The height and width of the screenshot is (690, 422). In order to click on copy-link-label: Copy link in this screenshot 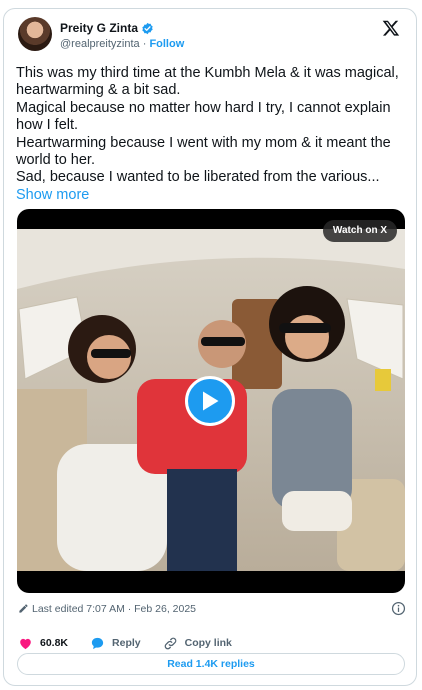, I will do `click(208, 643)`.